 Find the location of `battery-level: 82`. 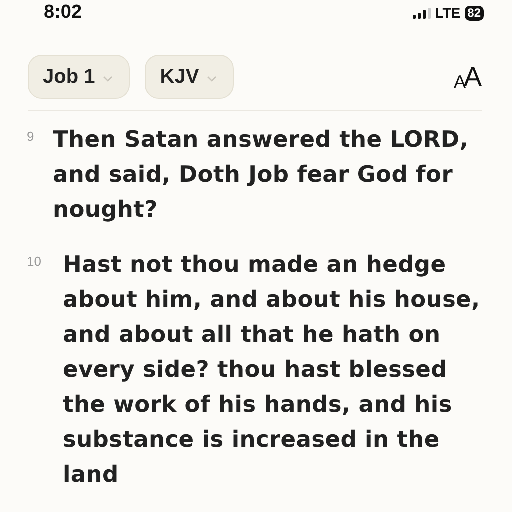

battery-level: 82 is located at coordinates (474, 13).